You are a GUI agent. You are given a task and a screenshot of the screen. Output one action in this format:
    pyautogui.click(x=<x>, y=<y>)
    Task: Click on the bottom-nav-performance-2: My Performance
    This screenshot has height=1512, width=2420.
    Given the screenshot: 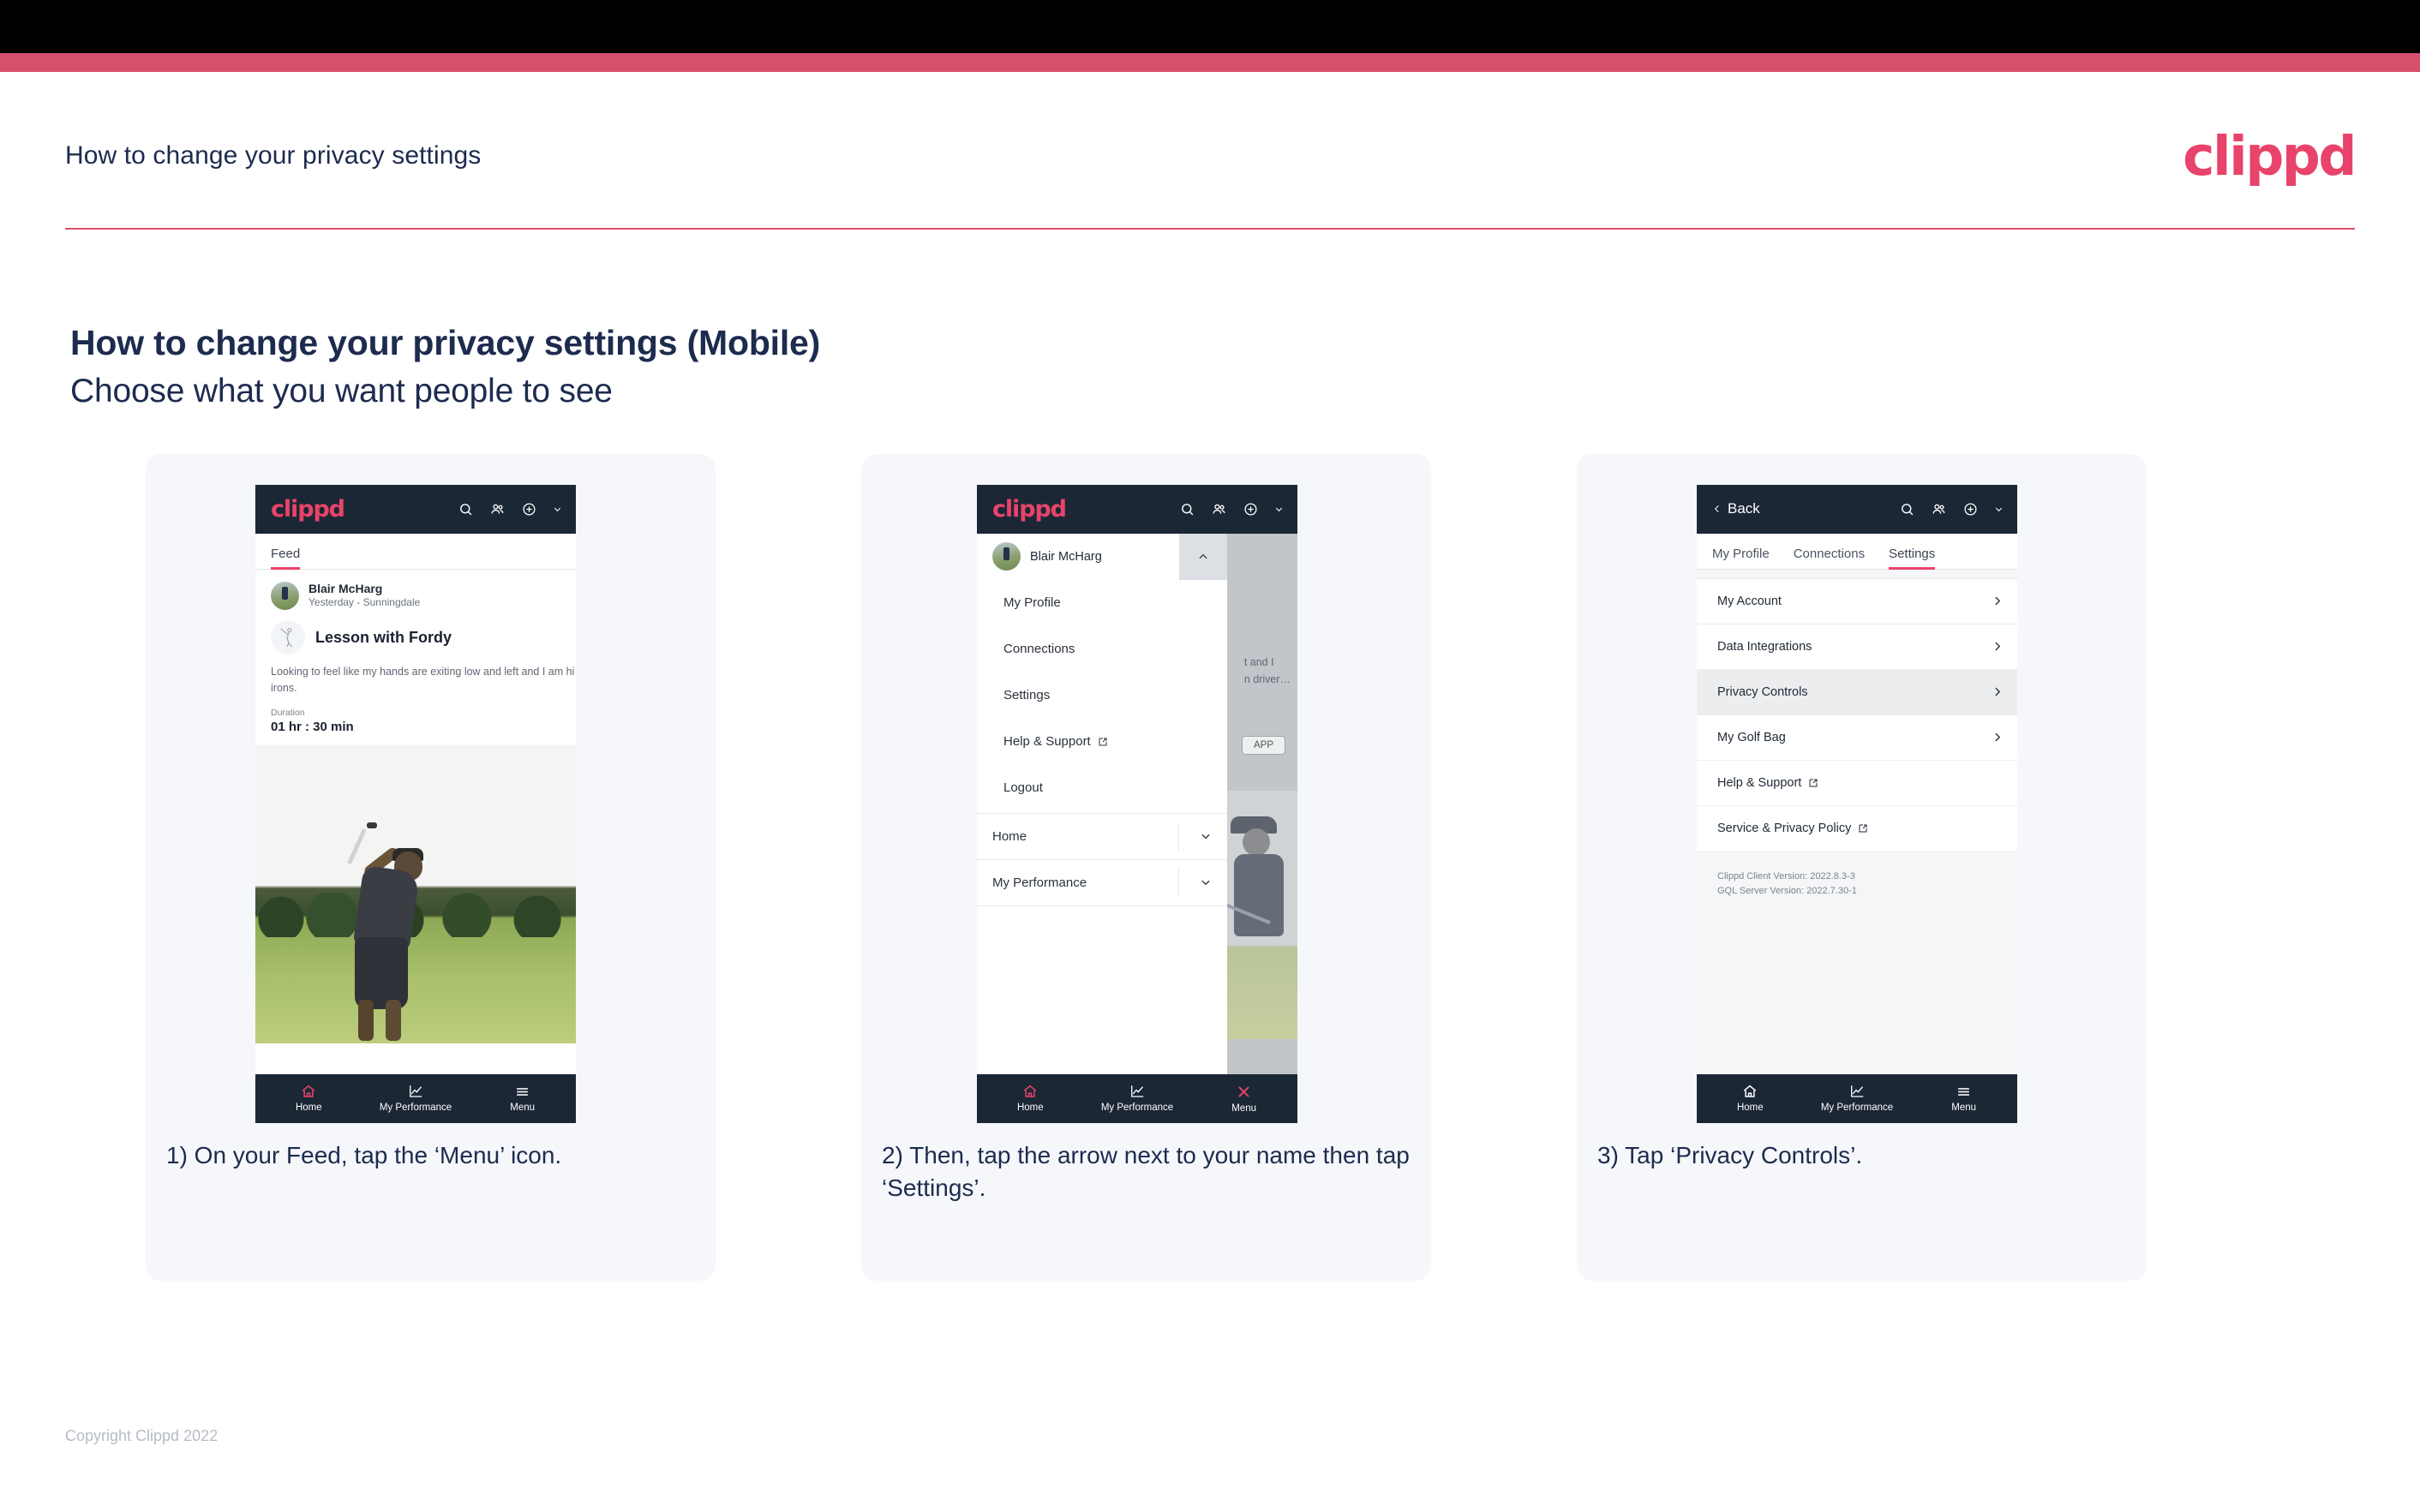 What is the action you would take?
    pyautogui.click(x=1137, y=1098)
    